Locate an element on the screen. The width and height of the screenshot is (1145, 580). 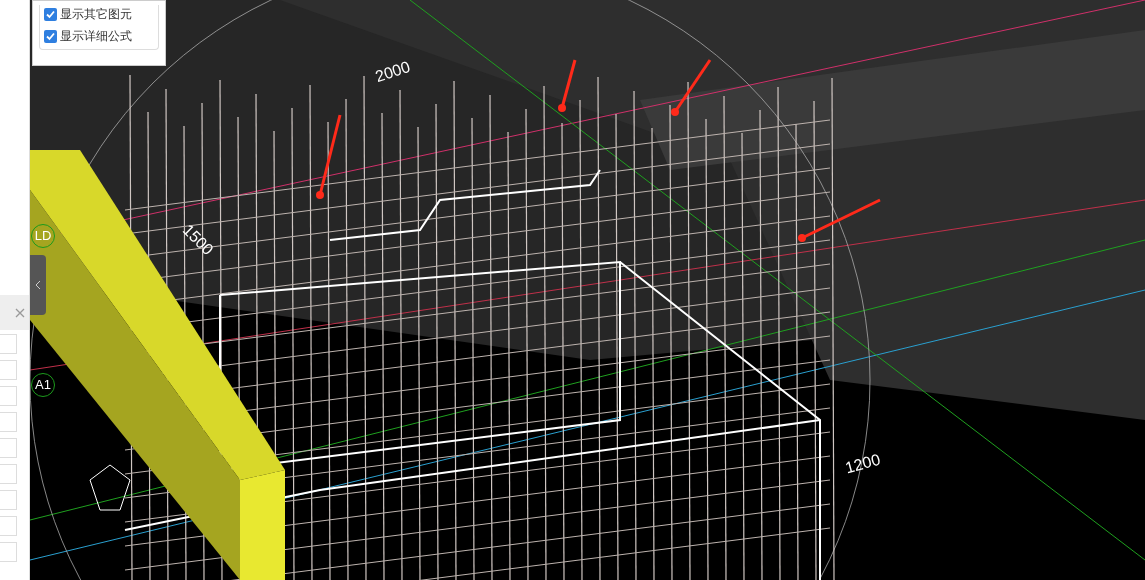
collapse-tab is located at coordinates (38, 285).